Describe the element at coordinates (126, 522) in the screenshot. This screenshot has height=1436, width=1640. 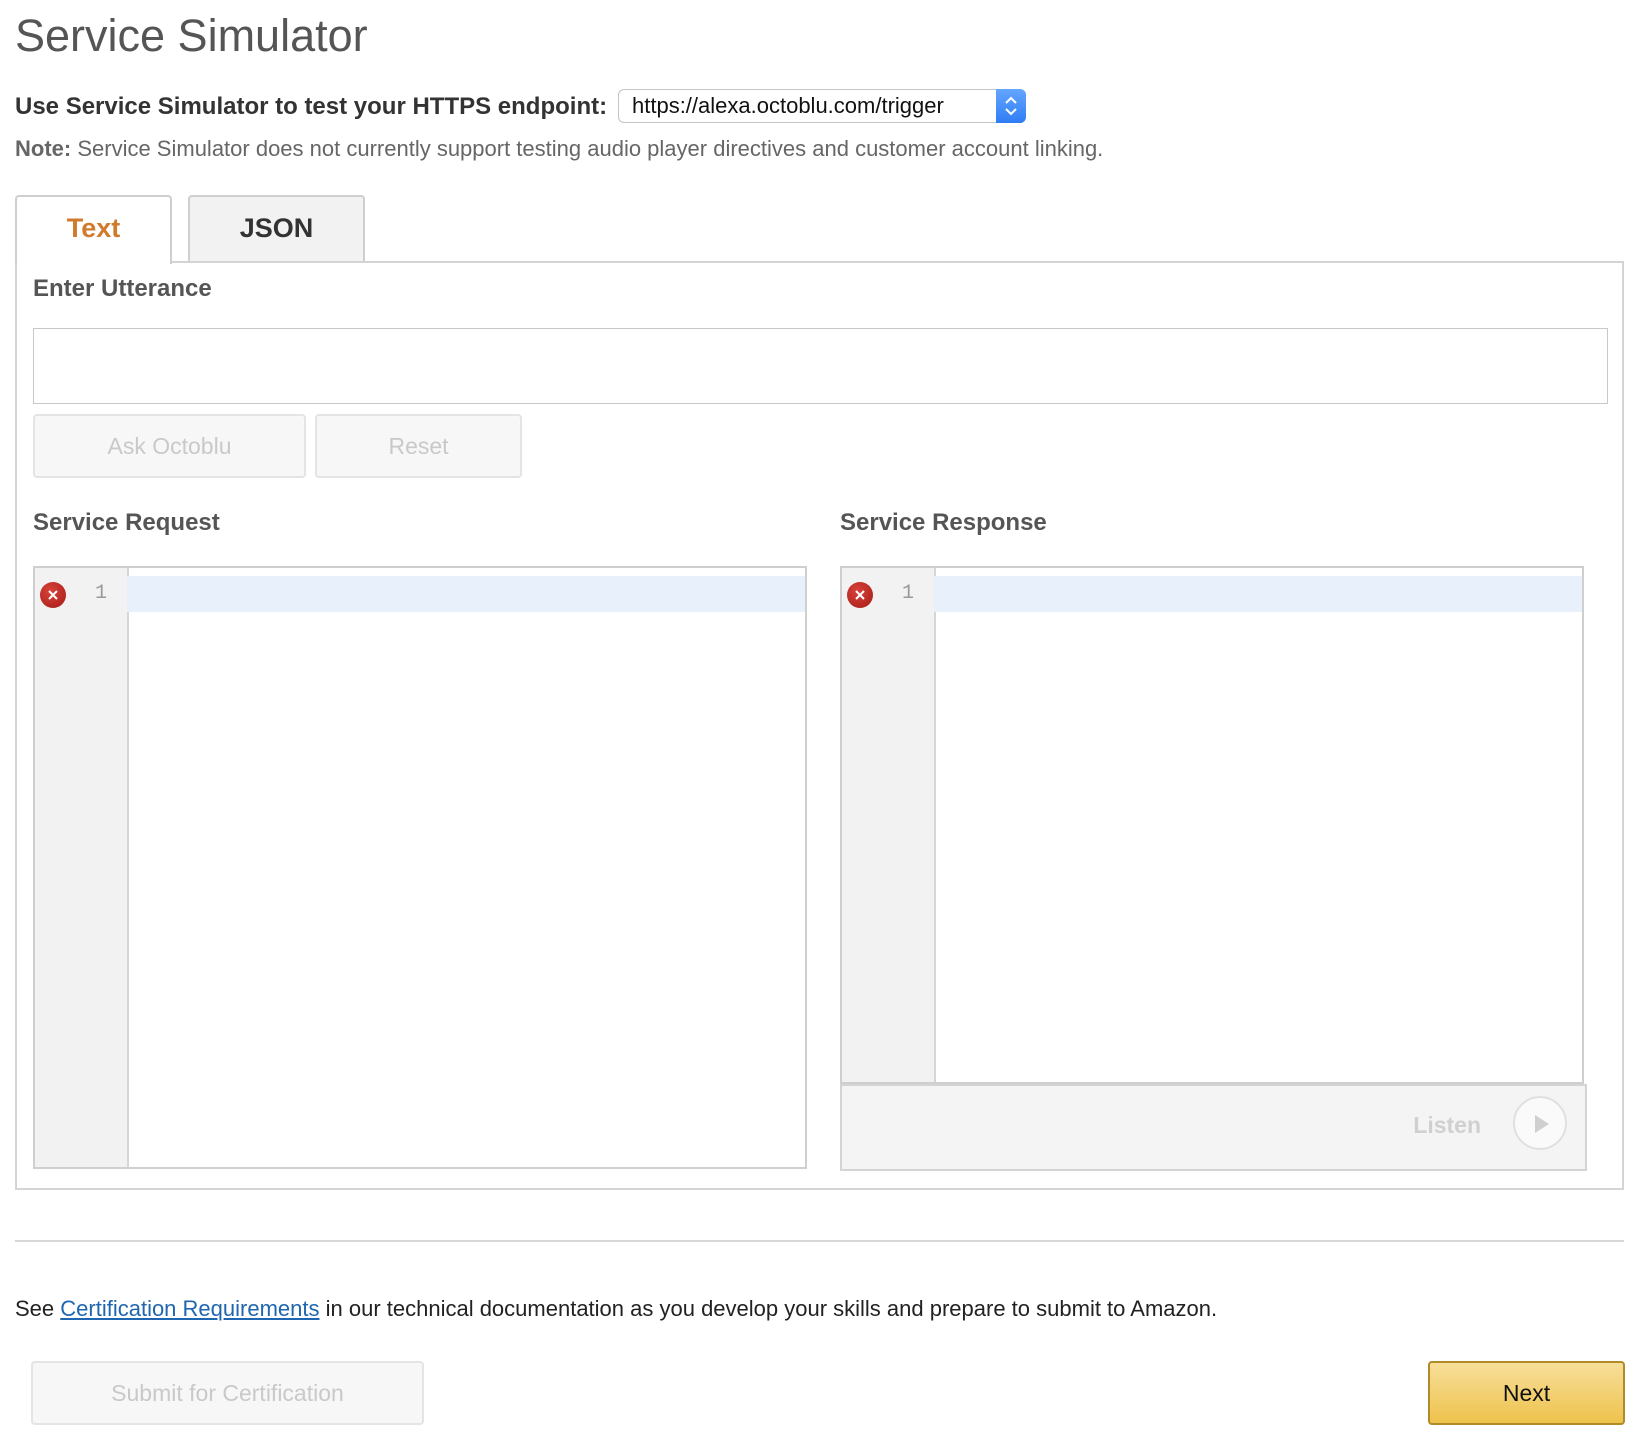
I see `service-request-label: Service Request` at that location.